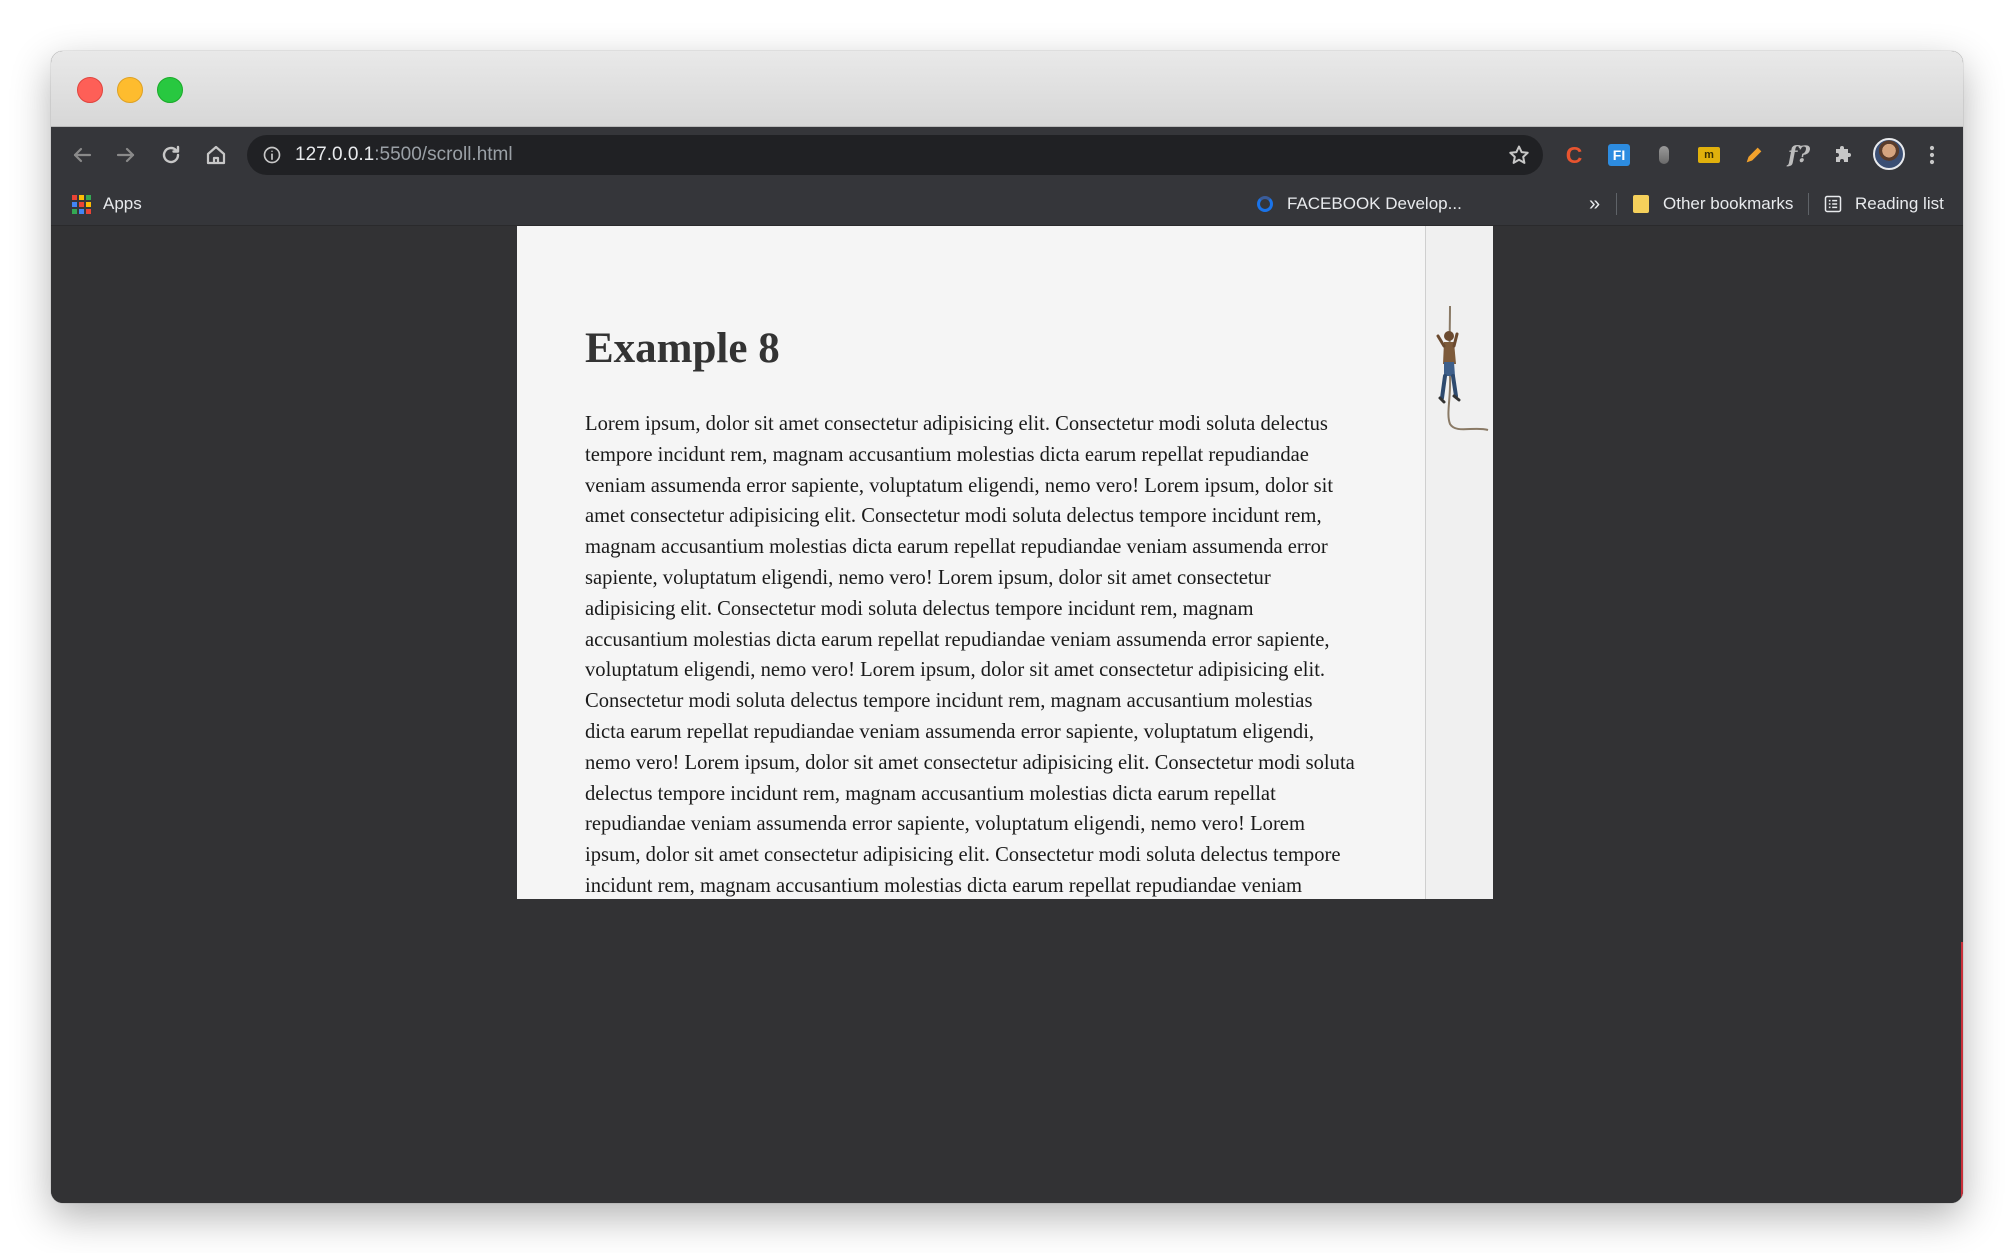 Image resolution: width=2014 pixels, height=1253 pixels. What do you see at coordinates (1833, 204) in the screenshot?
I see `reading-list-icon` at bounding box center [1833, 204].